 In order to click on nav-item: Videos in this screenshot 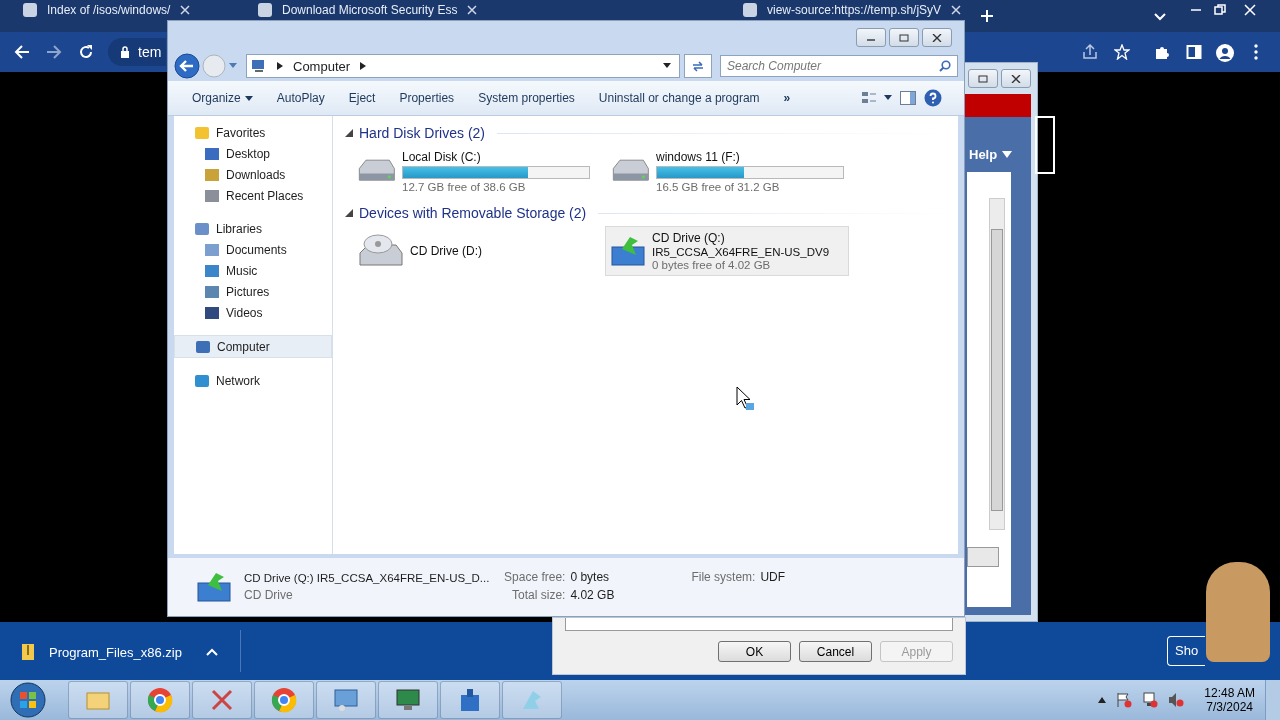, I will do `click(253, 312)`.